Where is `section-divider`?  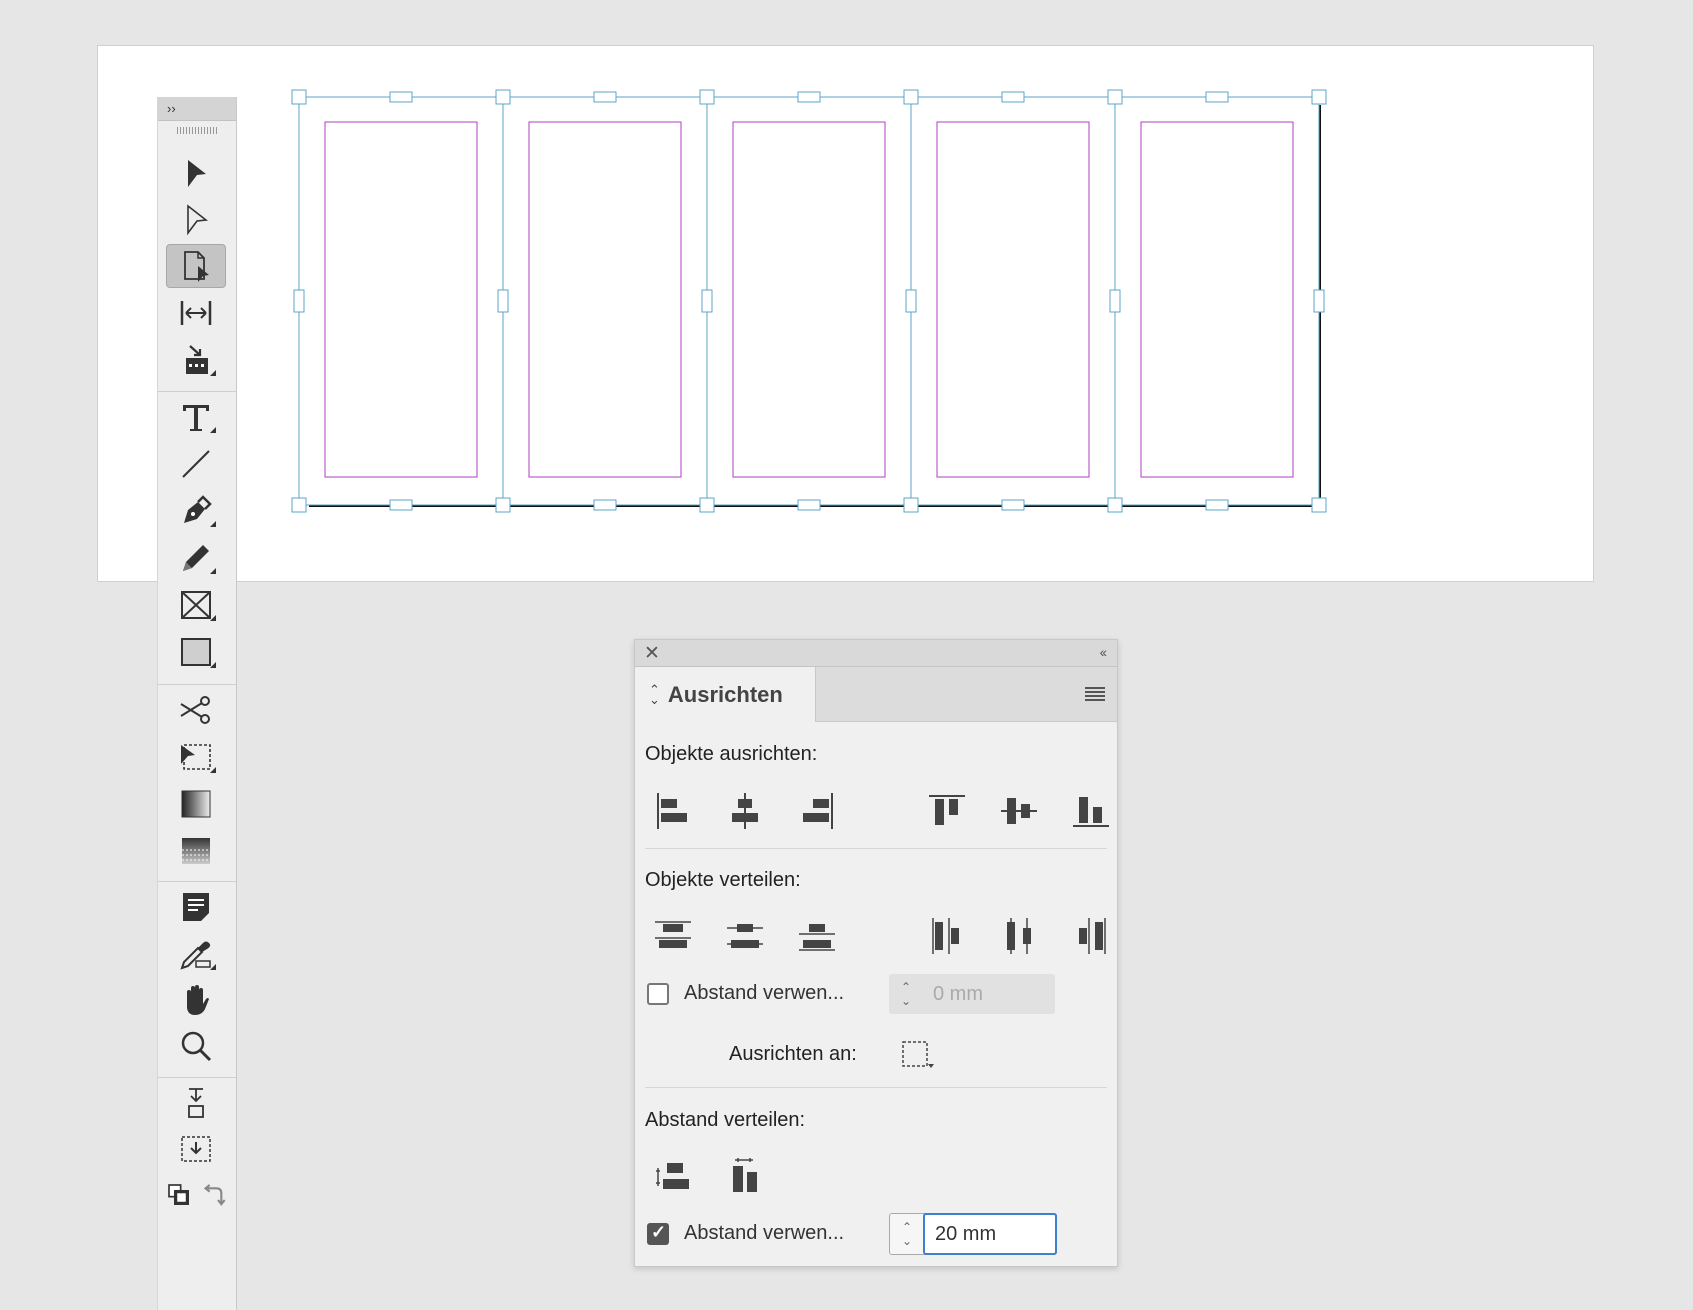
section-divider is located at coordinates (876, 848).